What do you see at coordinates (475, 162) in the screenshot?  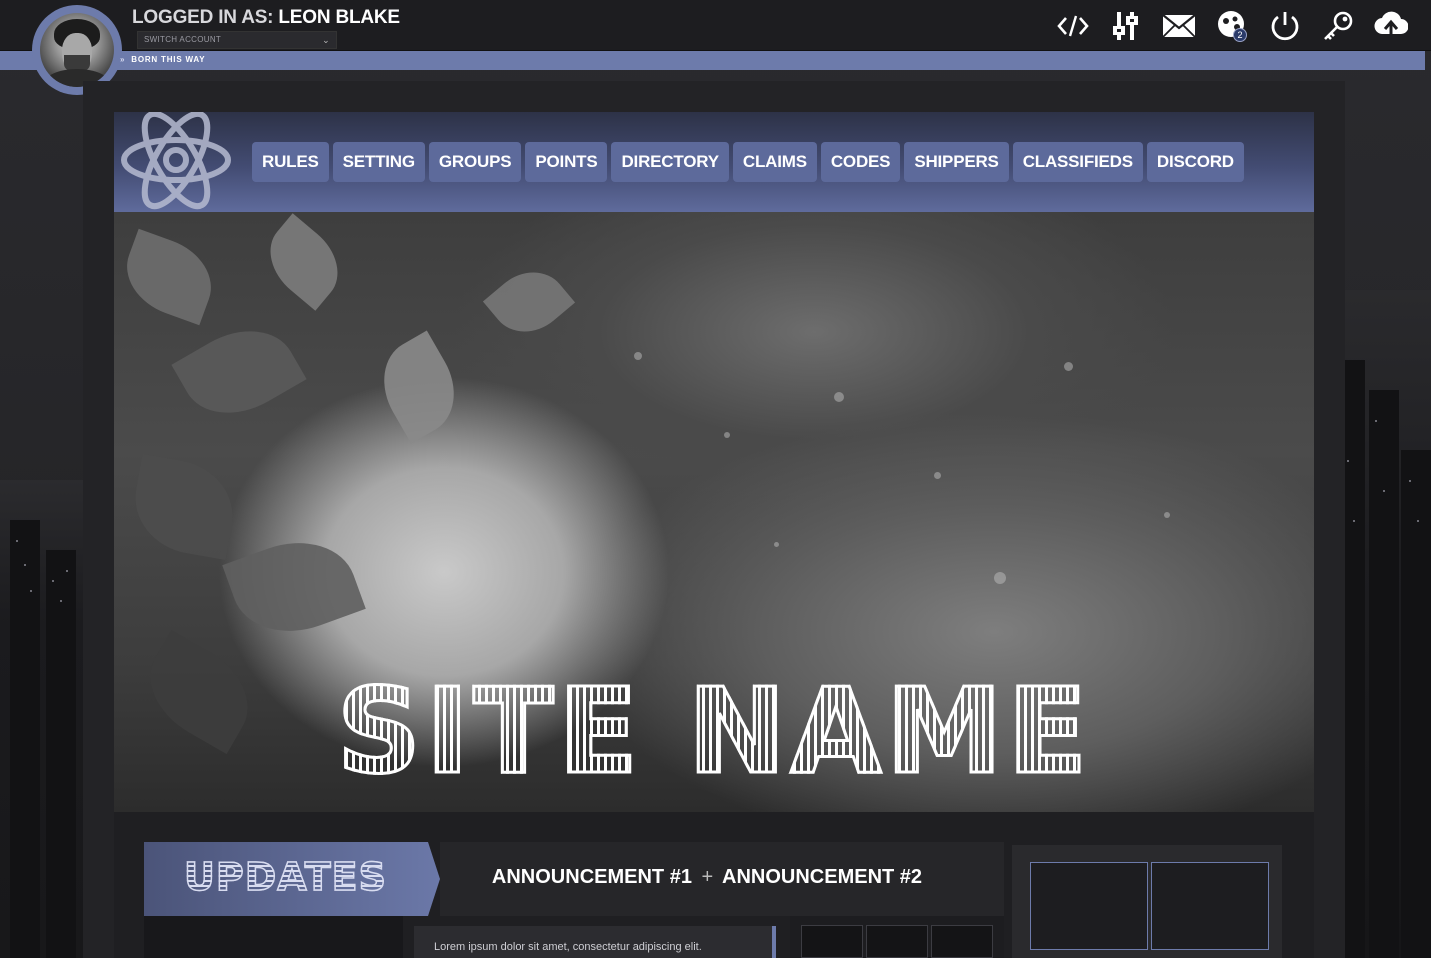 I see `nav-item-groups: GROUPS` at bounding box center [475, 162].